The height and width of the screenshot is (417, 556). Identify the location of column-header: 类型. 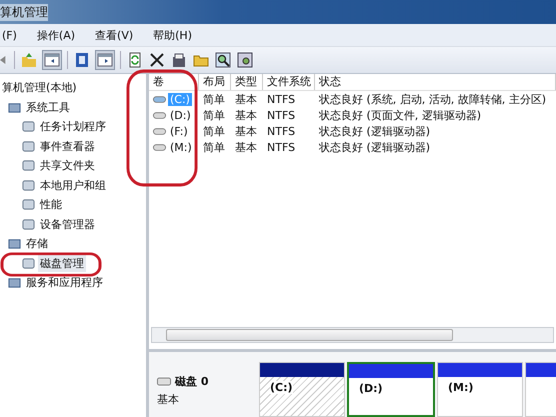
(247, 82).